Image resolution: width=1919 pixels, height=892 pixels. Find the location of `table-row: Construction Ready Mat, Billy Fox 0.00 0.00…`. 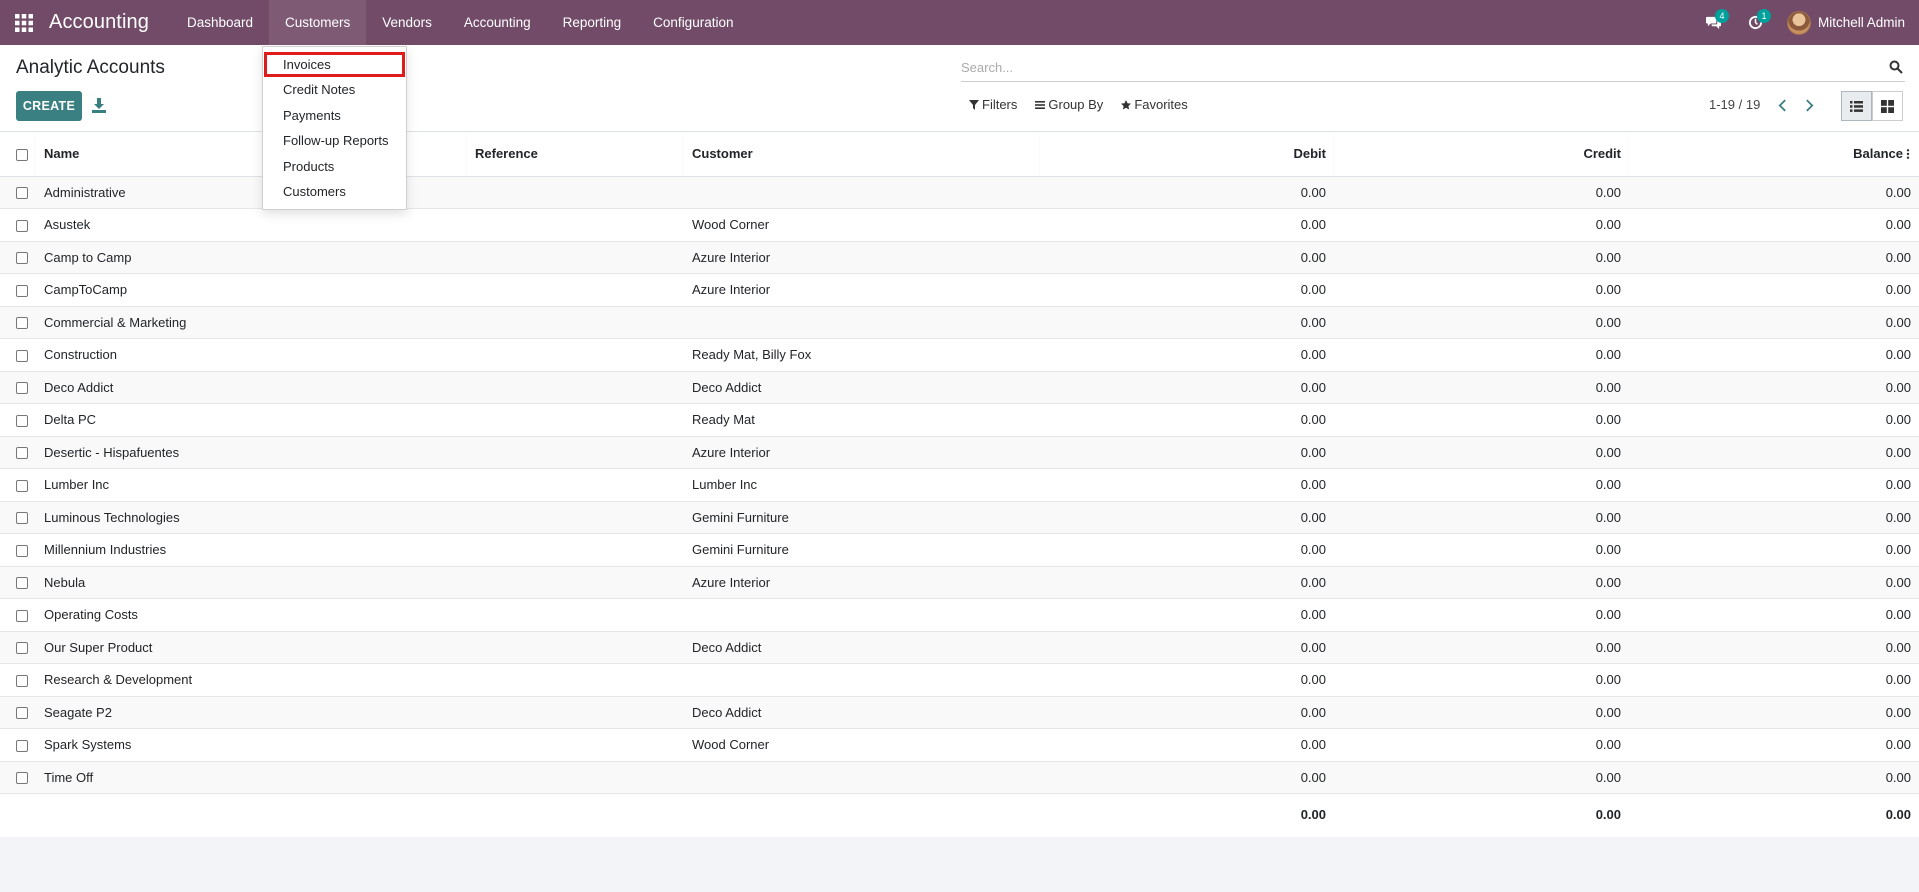

table-row: Construction Ready Mat, Billy Fox 0.00 0.00… is located at coordinates (959, 355).